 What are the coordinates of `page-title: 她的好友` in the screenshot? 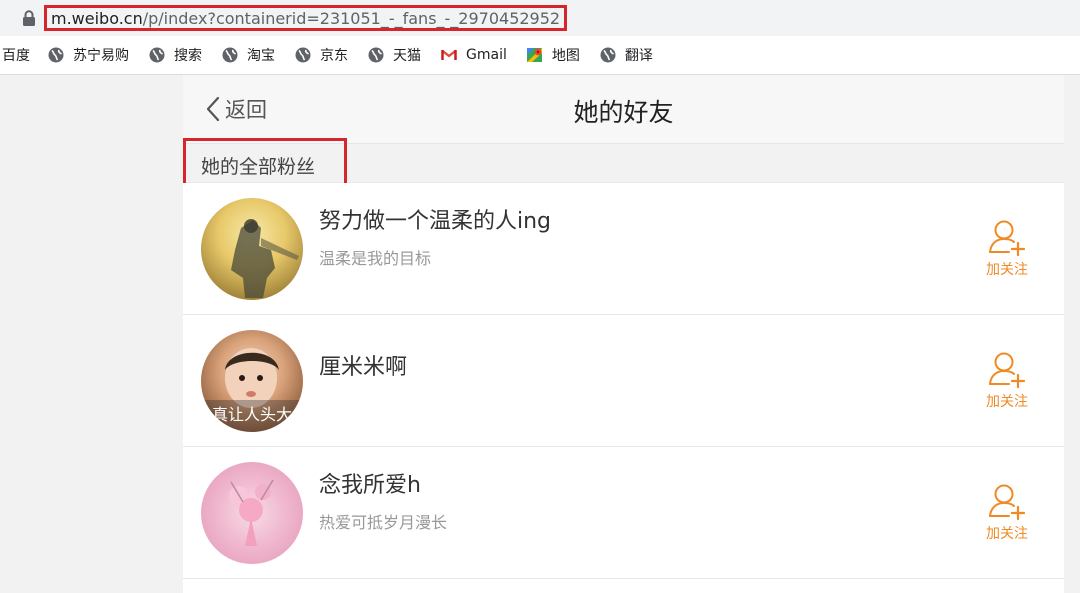 It's located at (623, 112).